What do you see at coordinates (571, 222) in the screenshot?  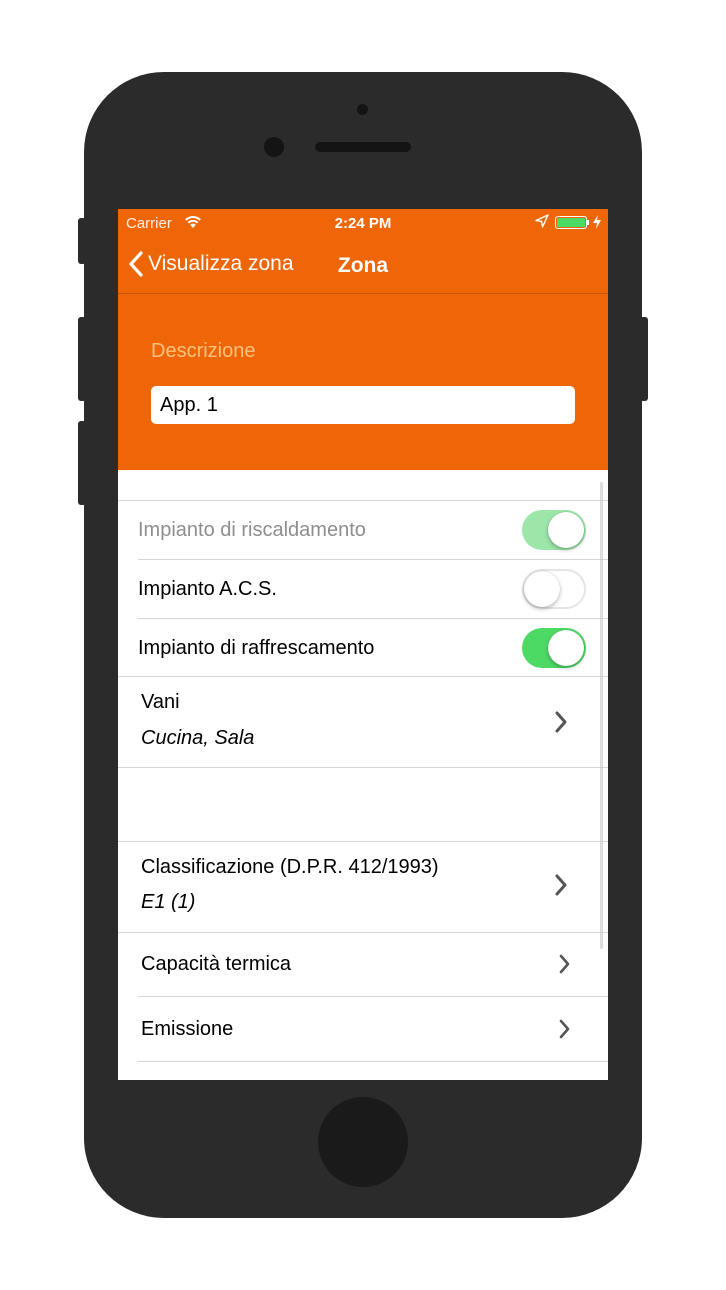 I see `battery-icon` at bounding box center [571, 222].